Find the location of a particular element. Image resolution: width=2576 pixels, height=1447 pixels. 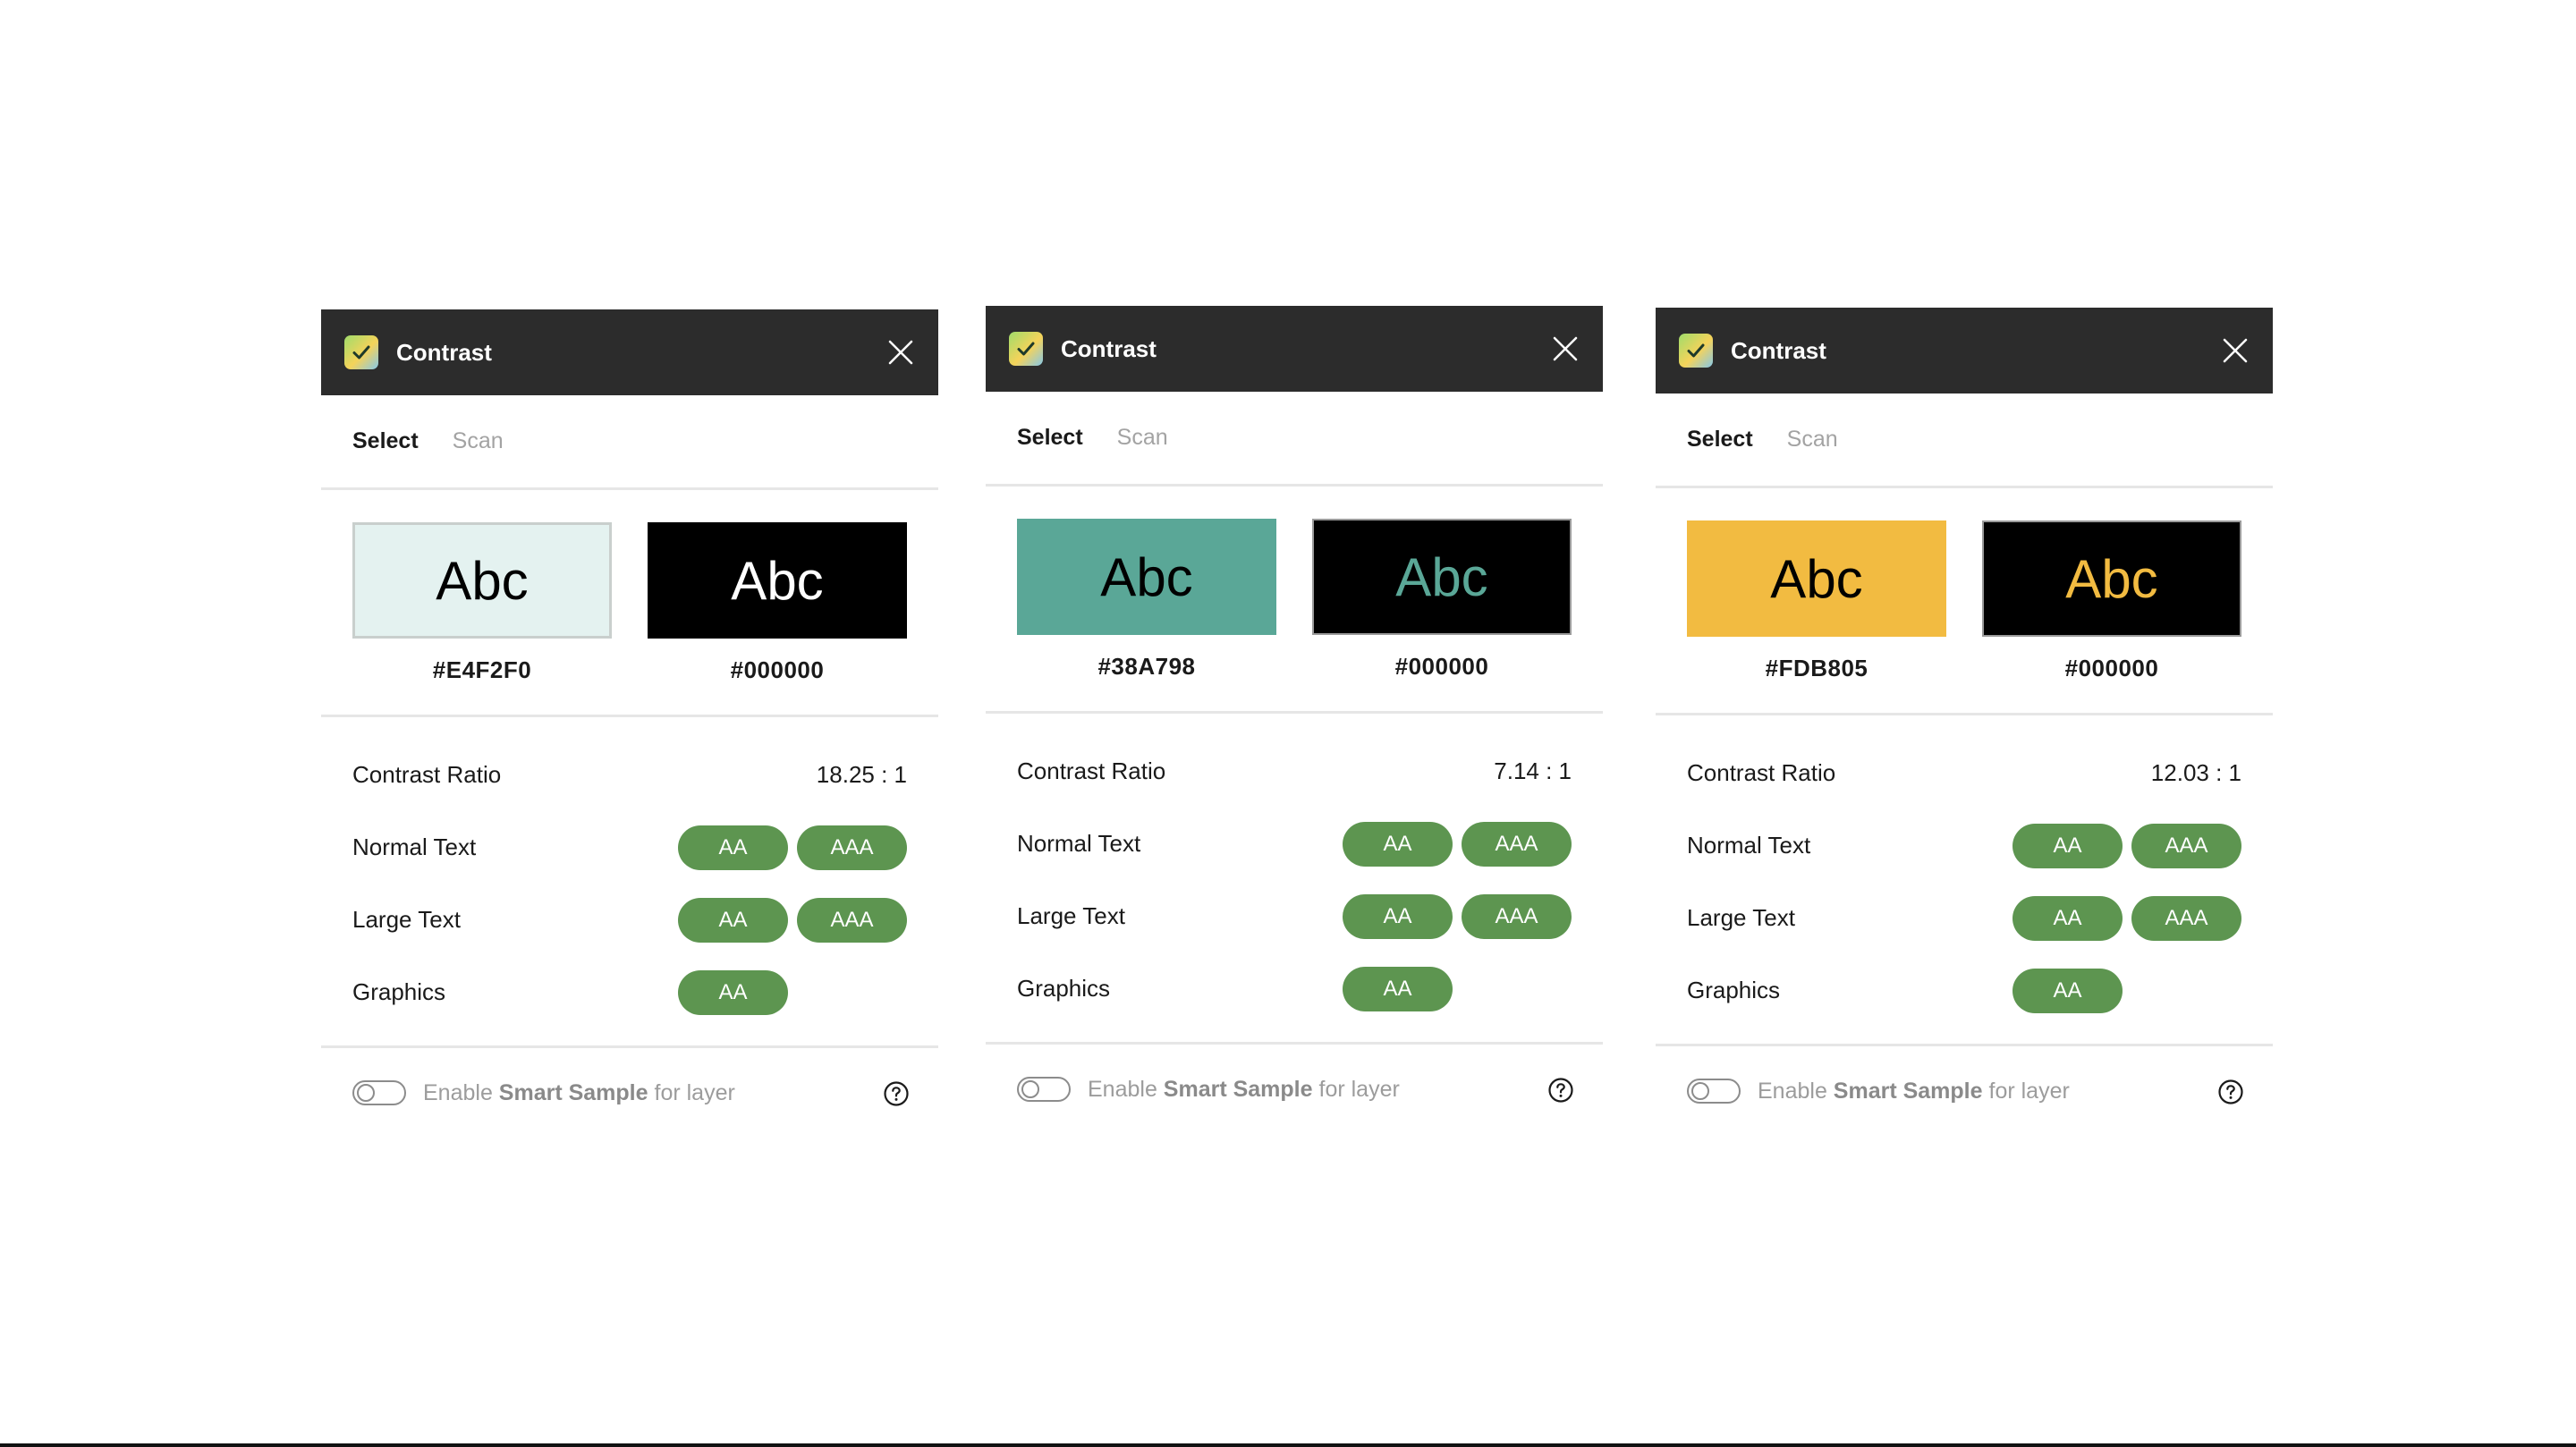

contrast-ratio-value: 12.03 : 1 is located at coordinates (2195, 772).